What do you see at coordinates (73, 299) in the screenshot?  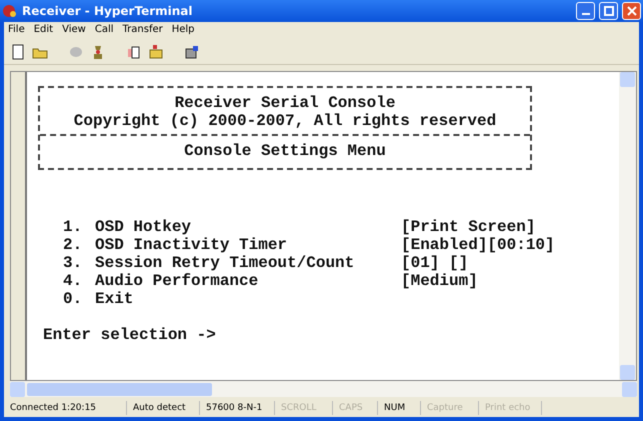 I see `item-number: 0.` at bounding box center [73, 299].